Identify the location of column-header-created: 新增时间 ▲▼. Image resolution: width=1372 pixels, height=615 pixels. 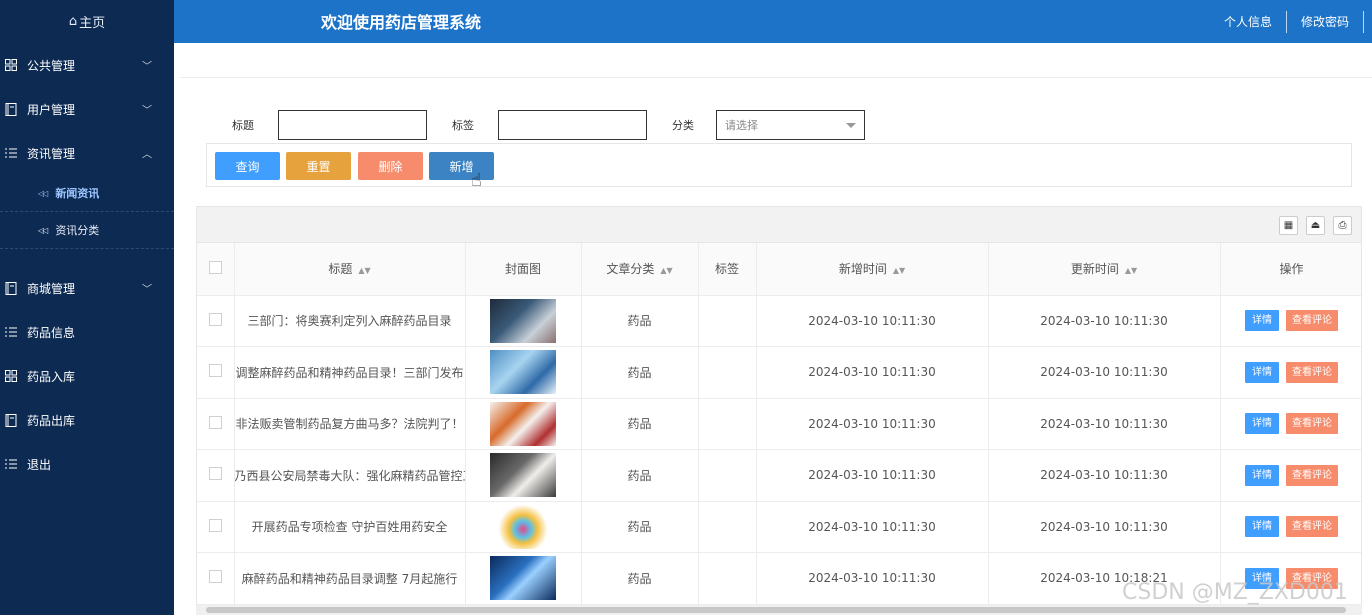
(872, 269).